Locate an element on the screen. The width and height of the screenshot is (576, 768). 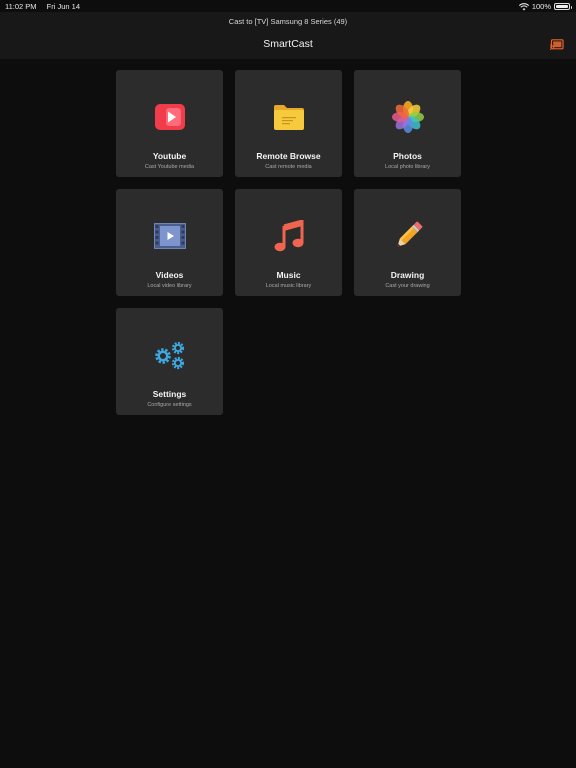
tile-title: Youtube is located at coordinates (169, 156).